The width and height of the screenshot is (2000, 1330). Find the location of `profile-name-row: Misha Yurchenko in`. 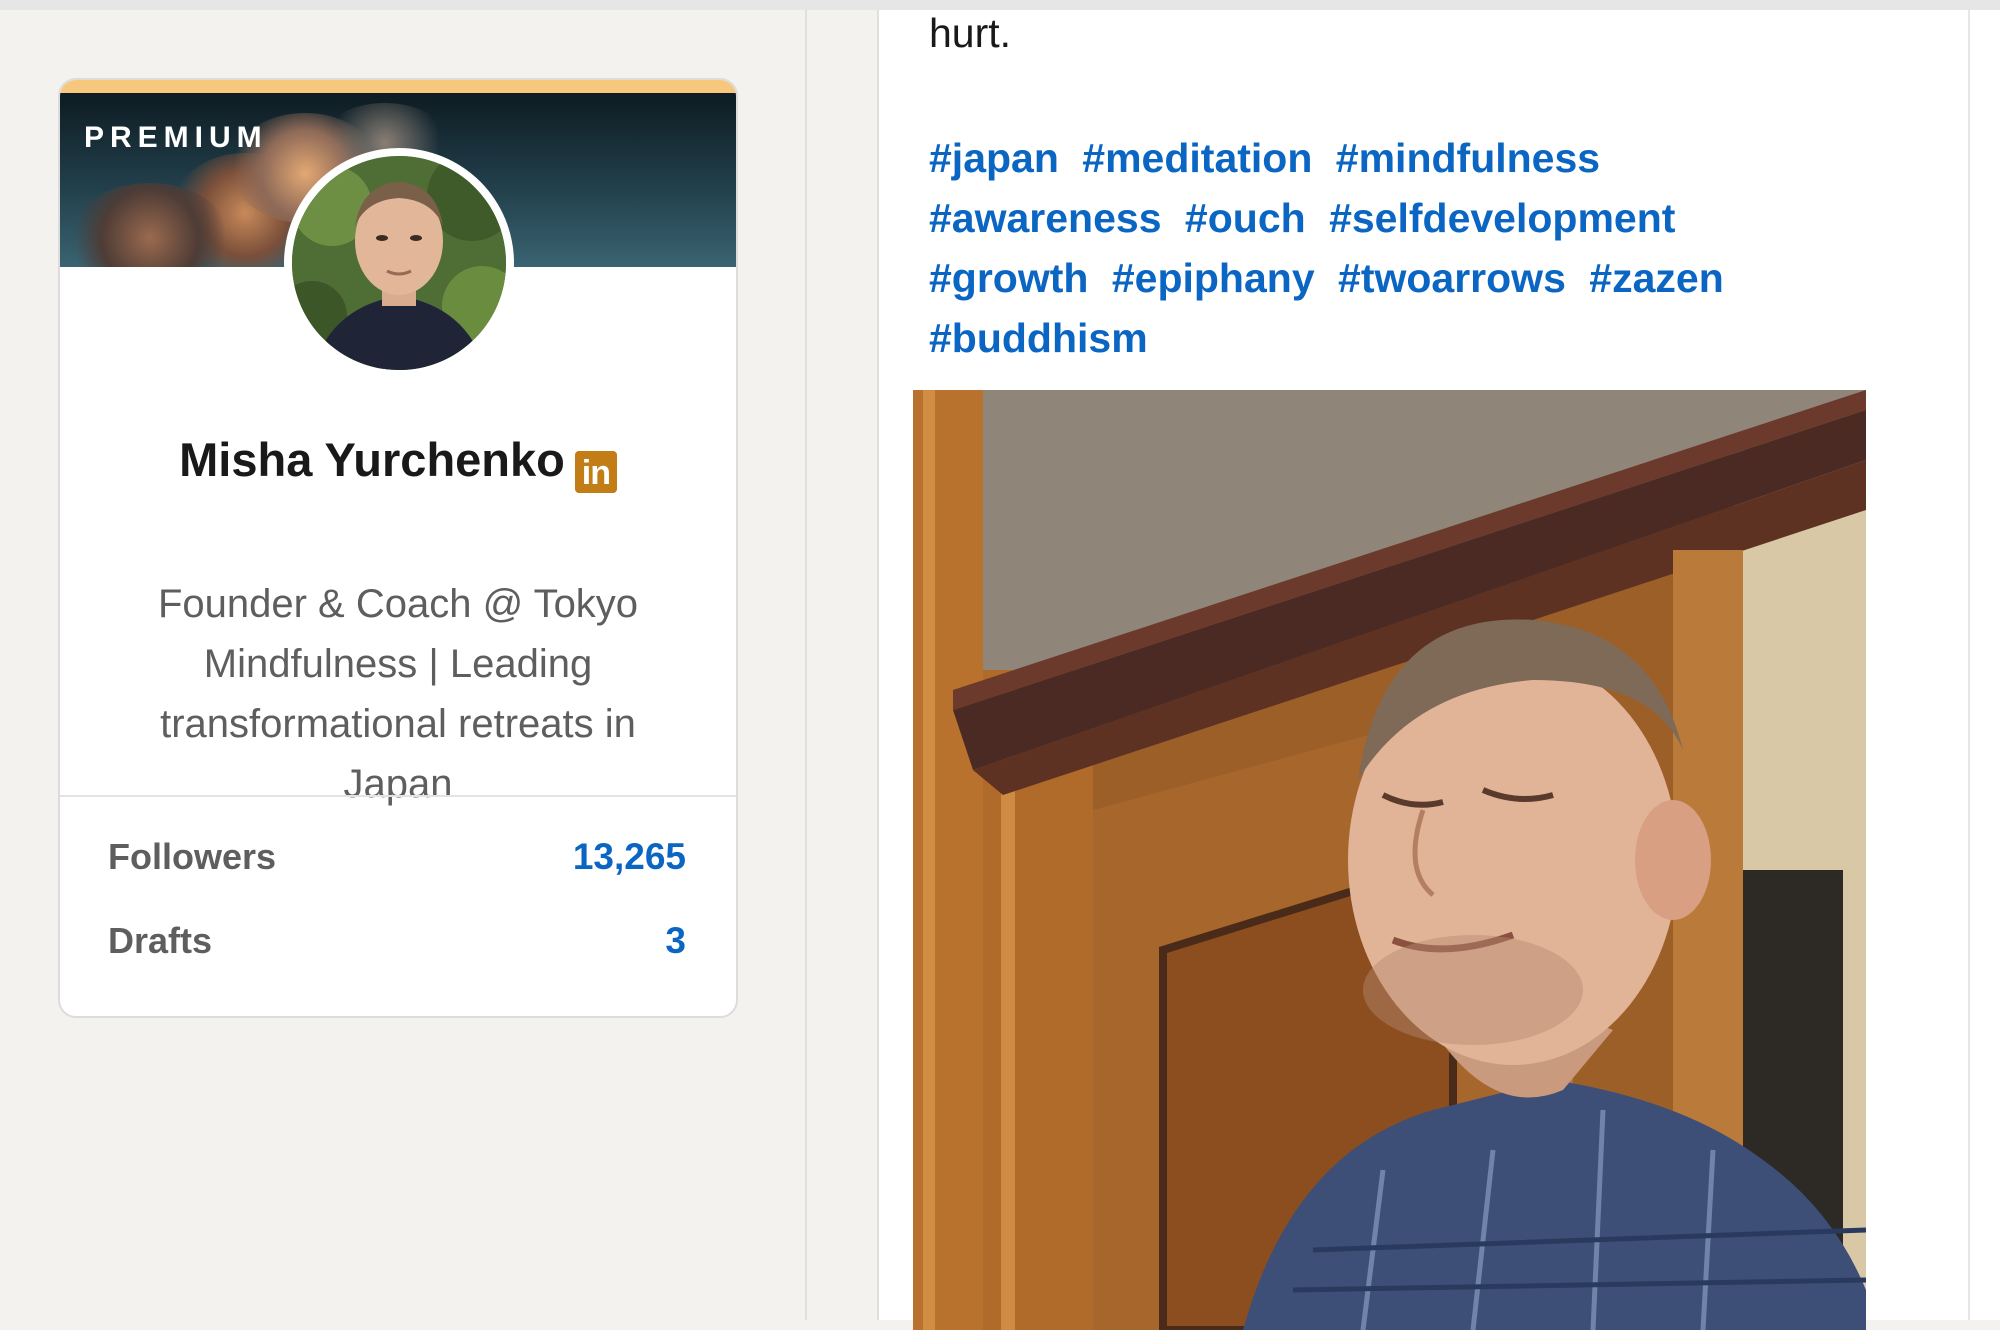

profile-name-row: Misha Yurchenko in is located at coordinates (398, 462).